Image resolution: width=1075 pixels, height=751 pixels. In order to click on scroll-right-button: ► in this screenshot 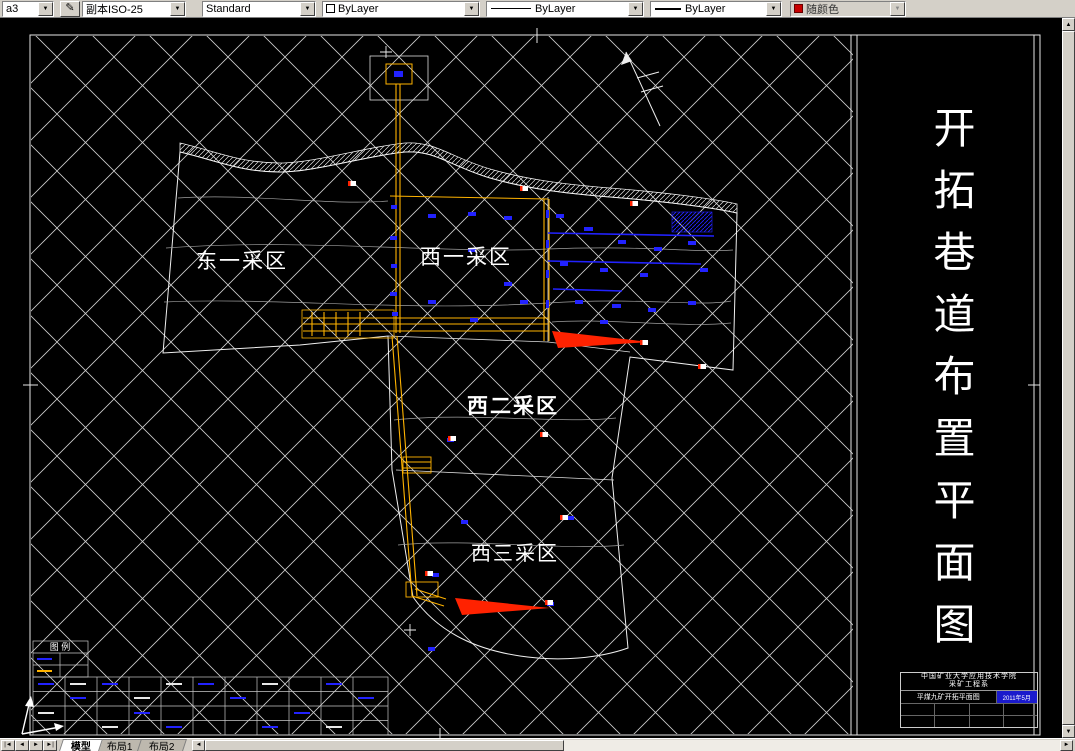, I will do `click(1066, 745)`.